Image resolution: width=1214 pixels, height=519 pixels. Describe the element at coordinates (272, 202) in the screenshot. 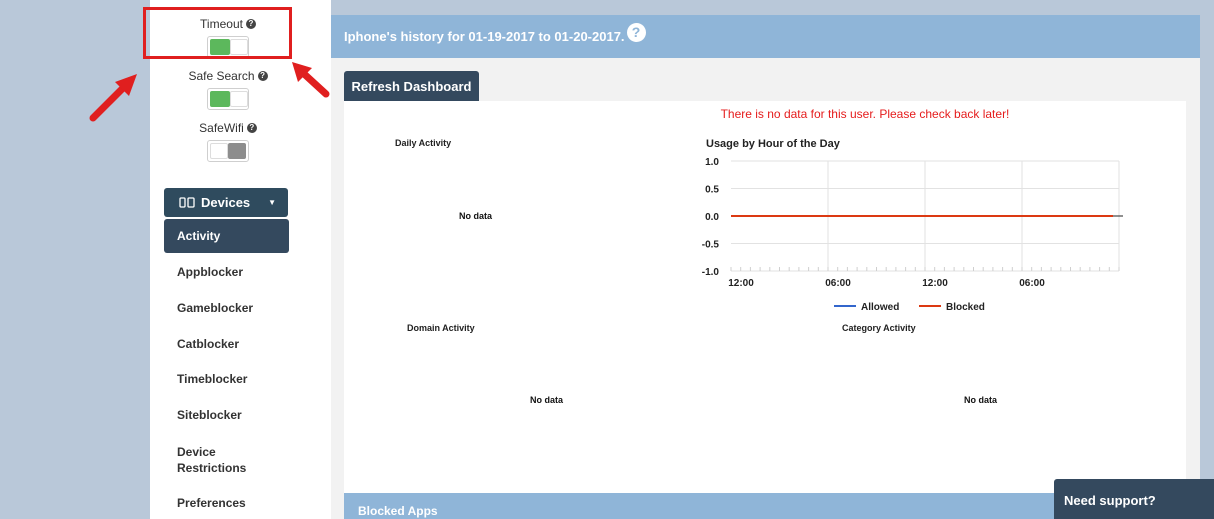

I see `chevron-down-icon: ▼` at that location.